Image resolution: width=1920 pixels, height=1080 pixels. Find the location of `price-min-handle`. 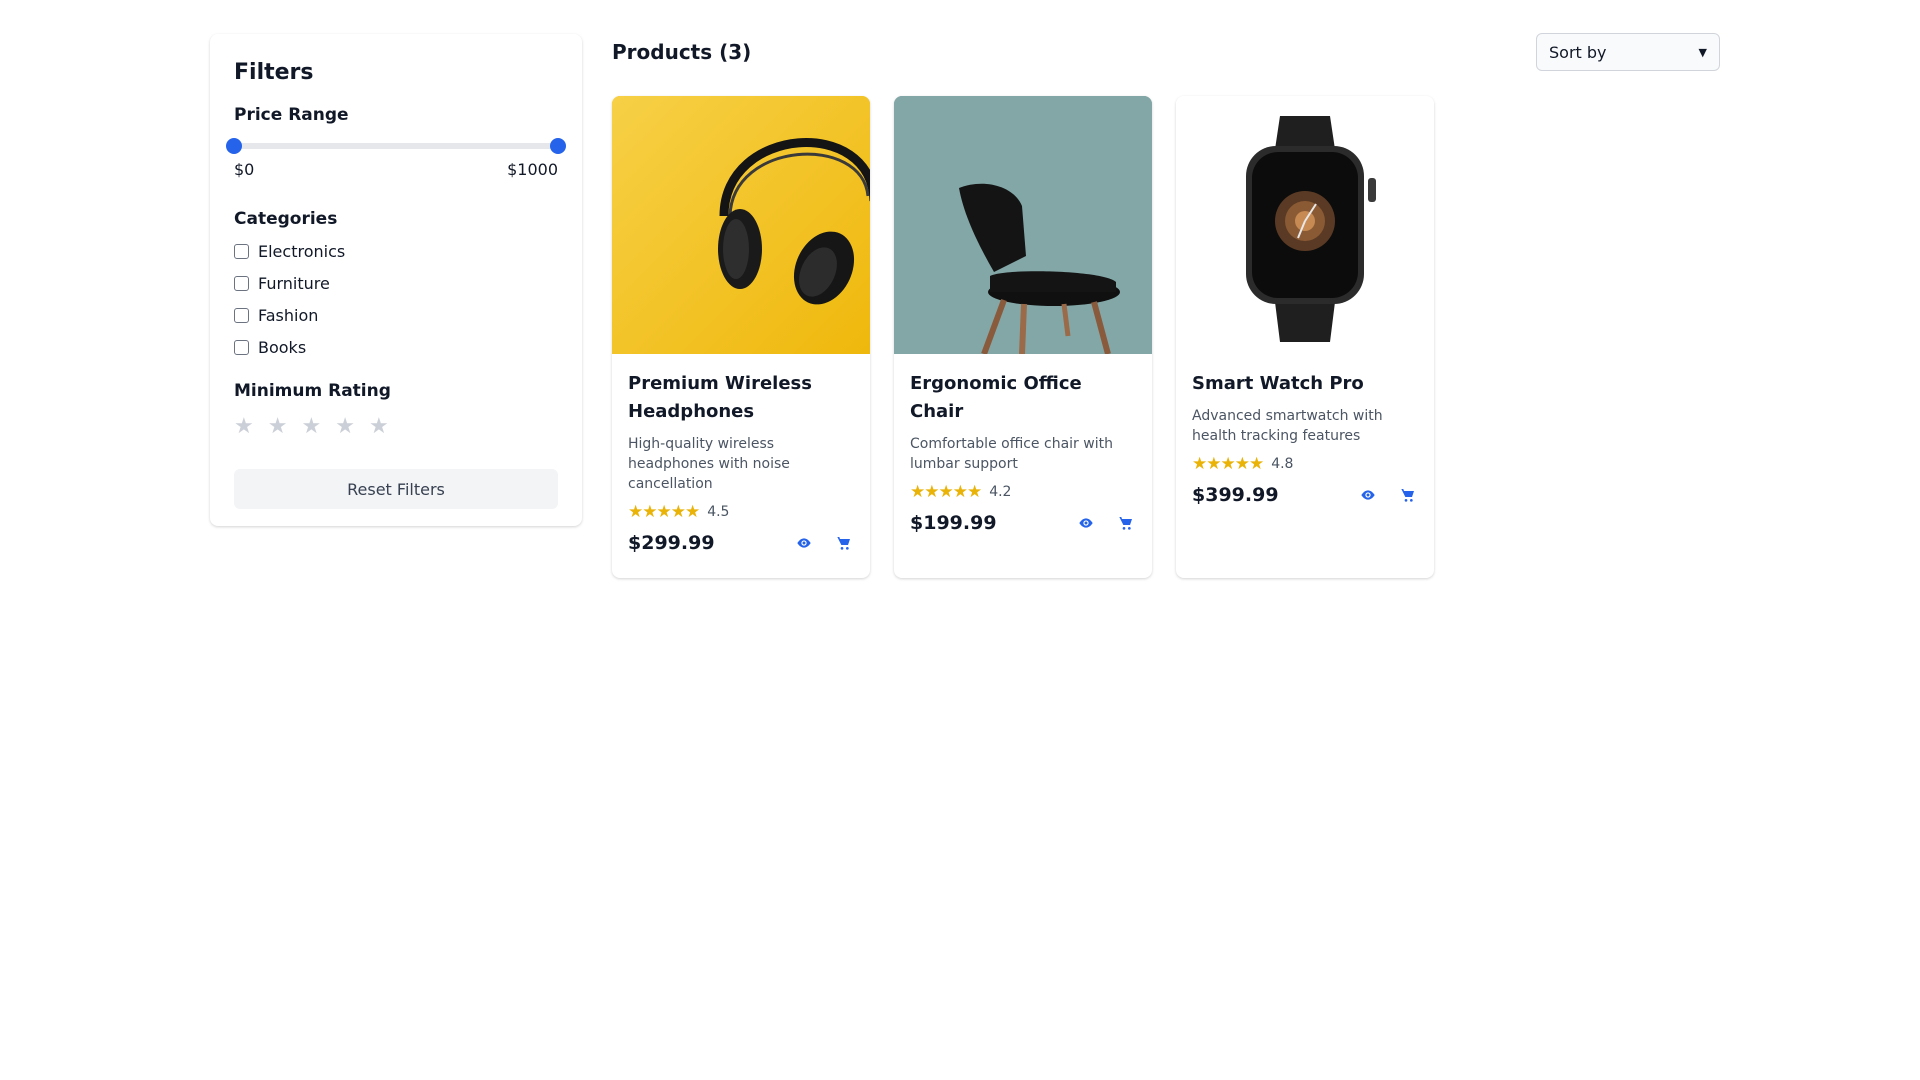

price-min-handle is located at coordinates (234, 146).